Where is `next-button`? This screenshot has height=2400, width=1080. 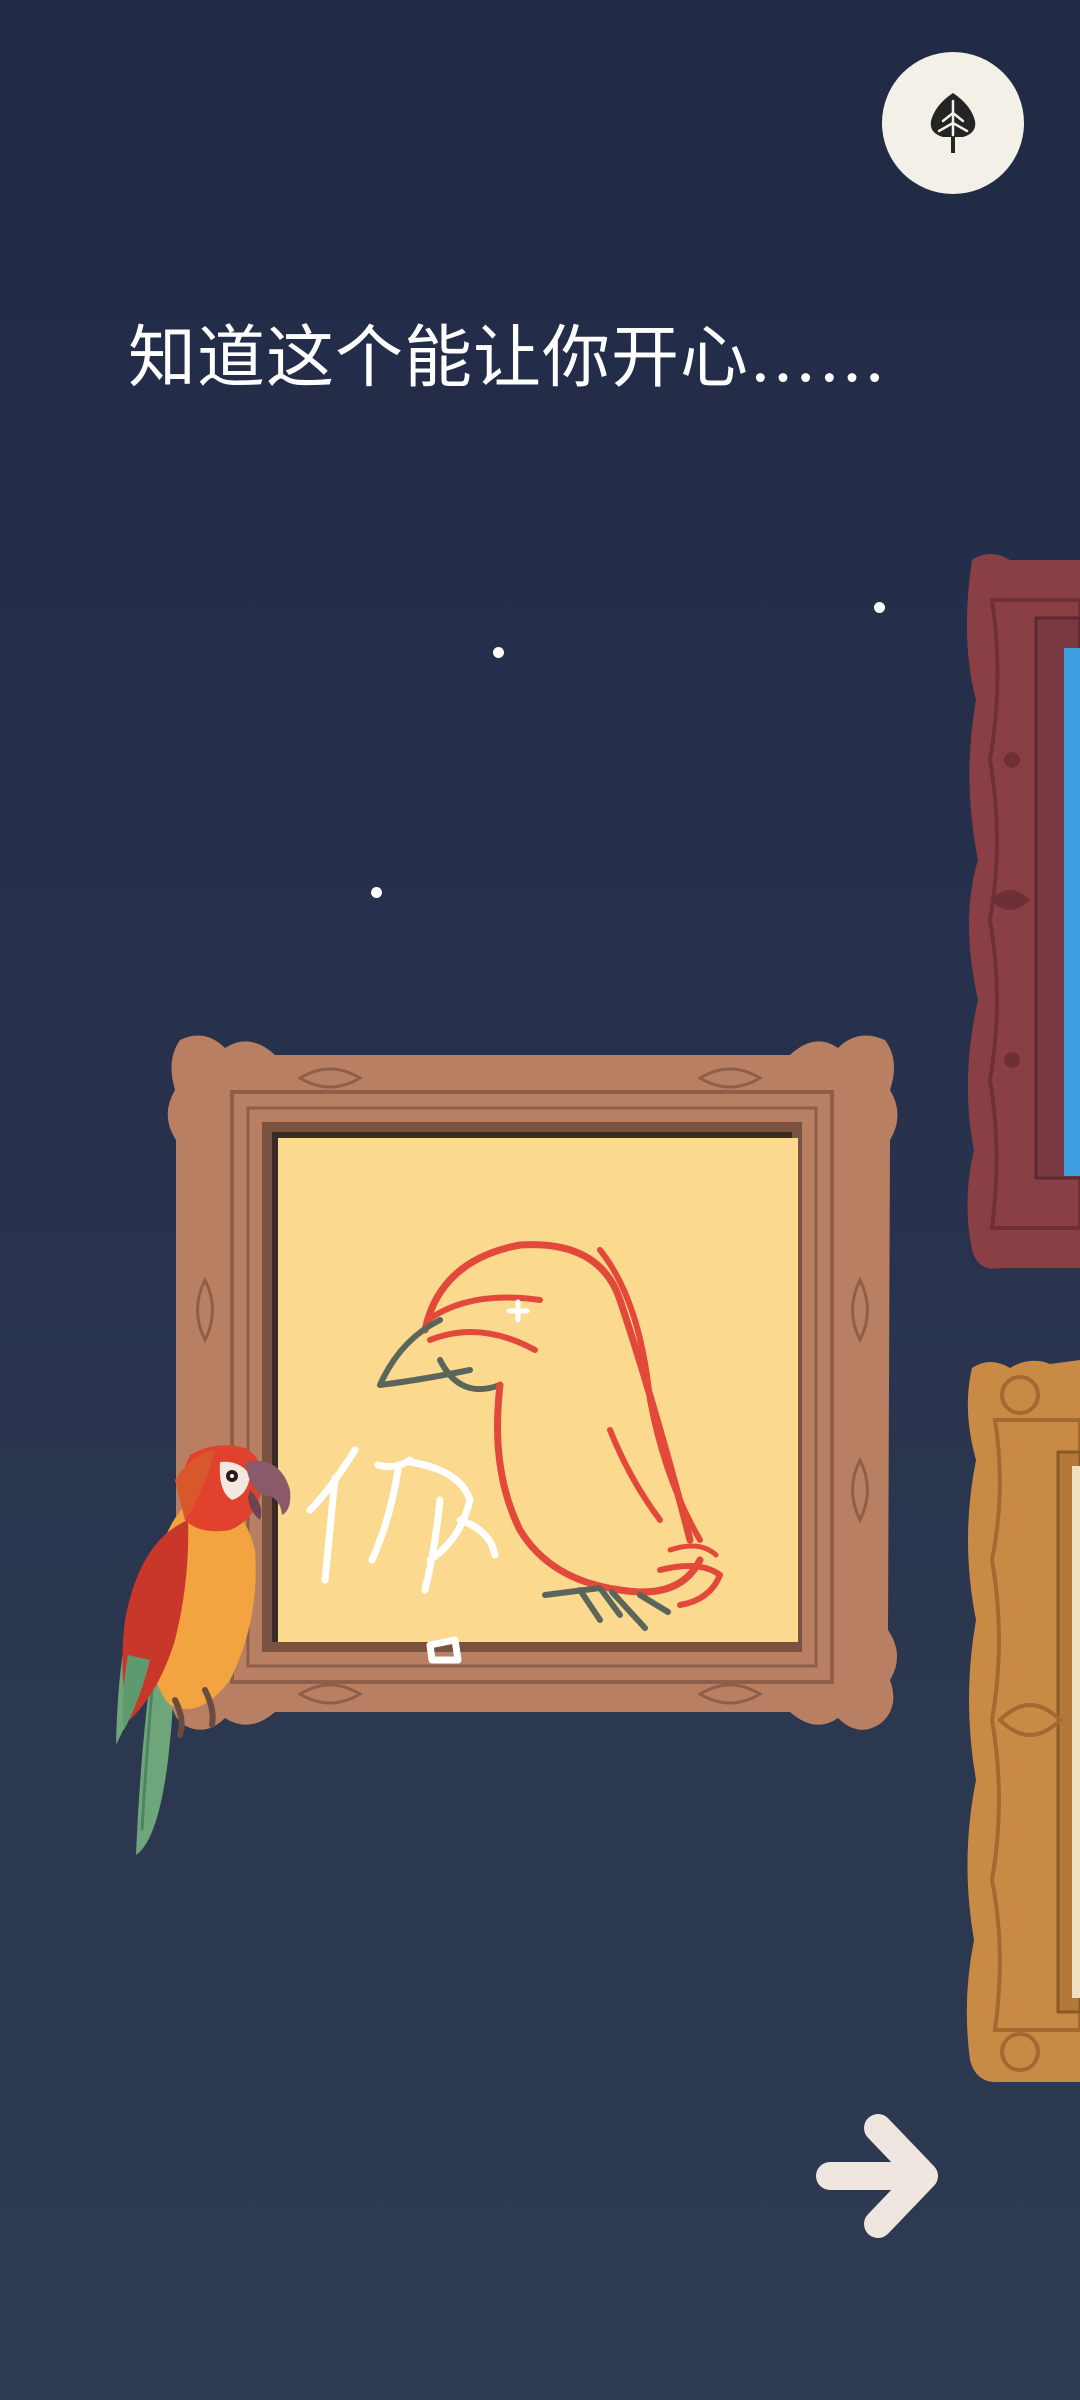
next-button is located at coordinates (877, 2173).